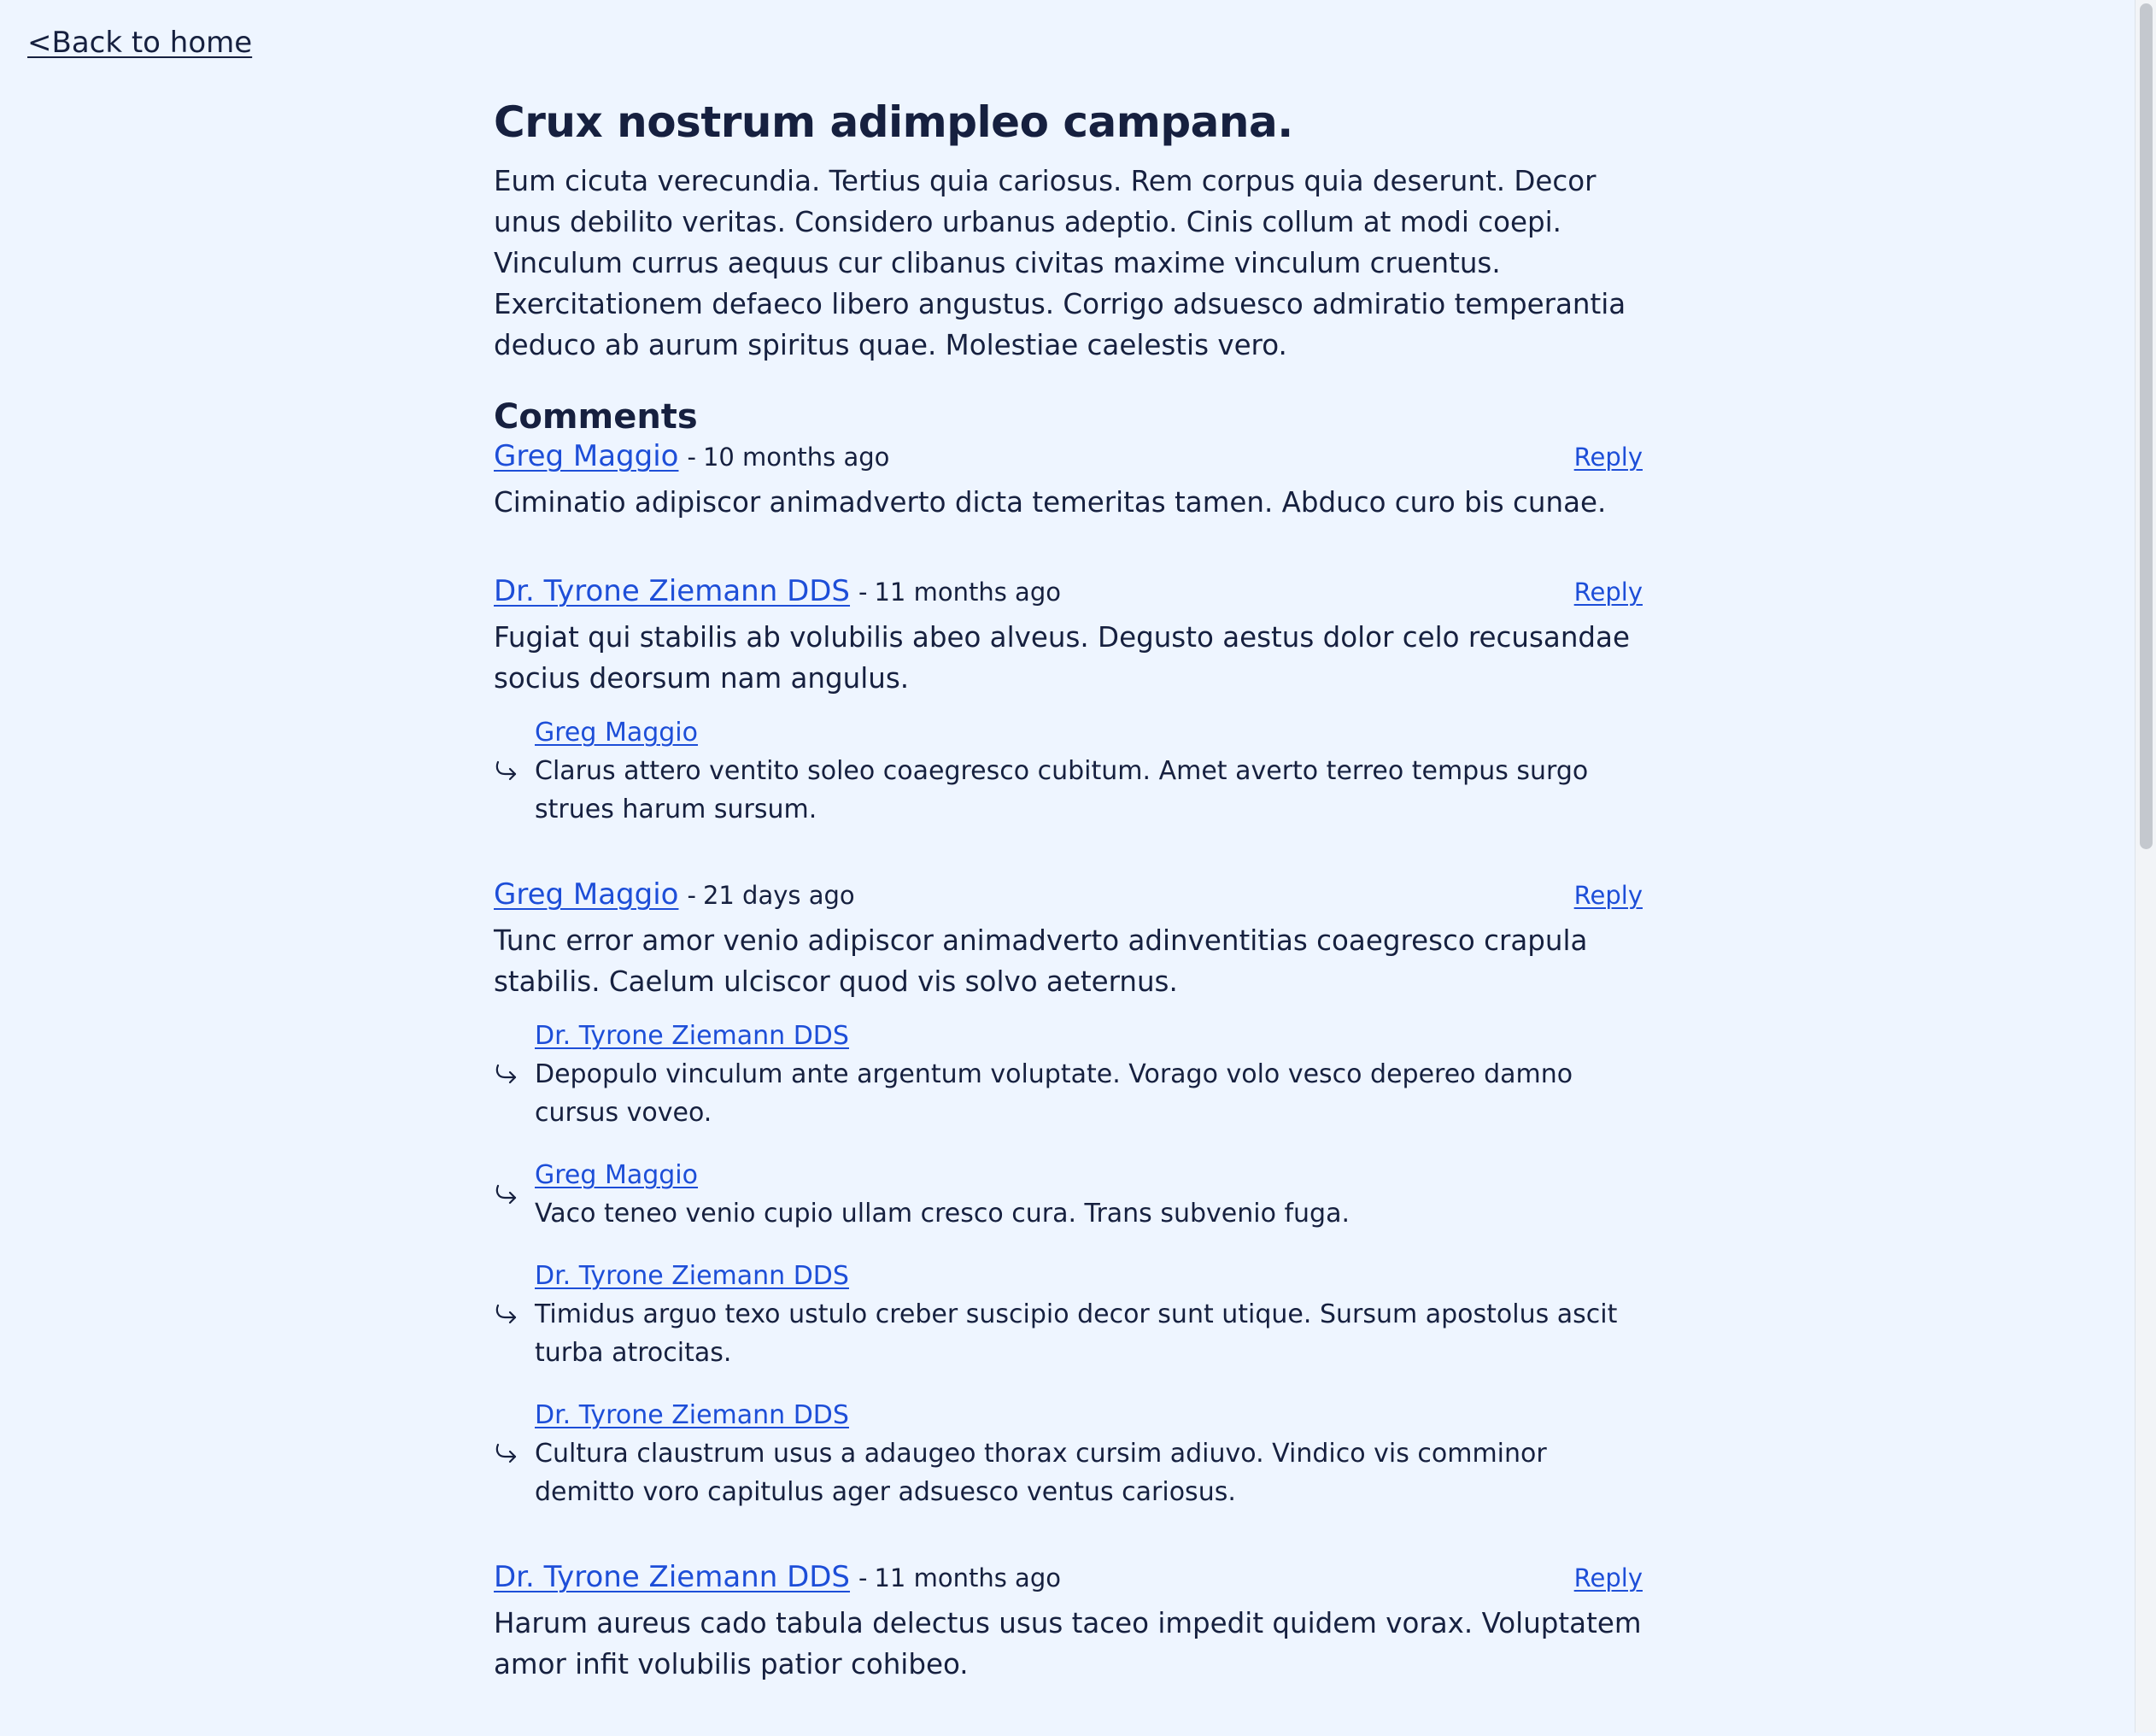  What do you see at coordinates (596, 417) in the screenshot?
I see `comments-heading: Comments` at bounding box center [596, 417].